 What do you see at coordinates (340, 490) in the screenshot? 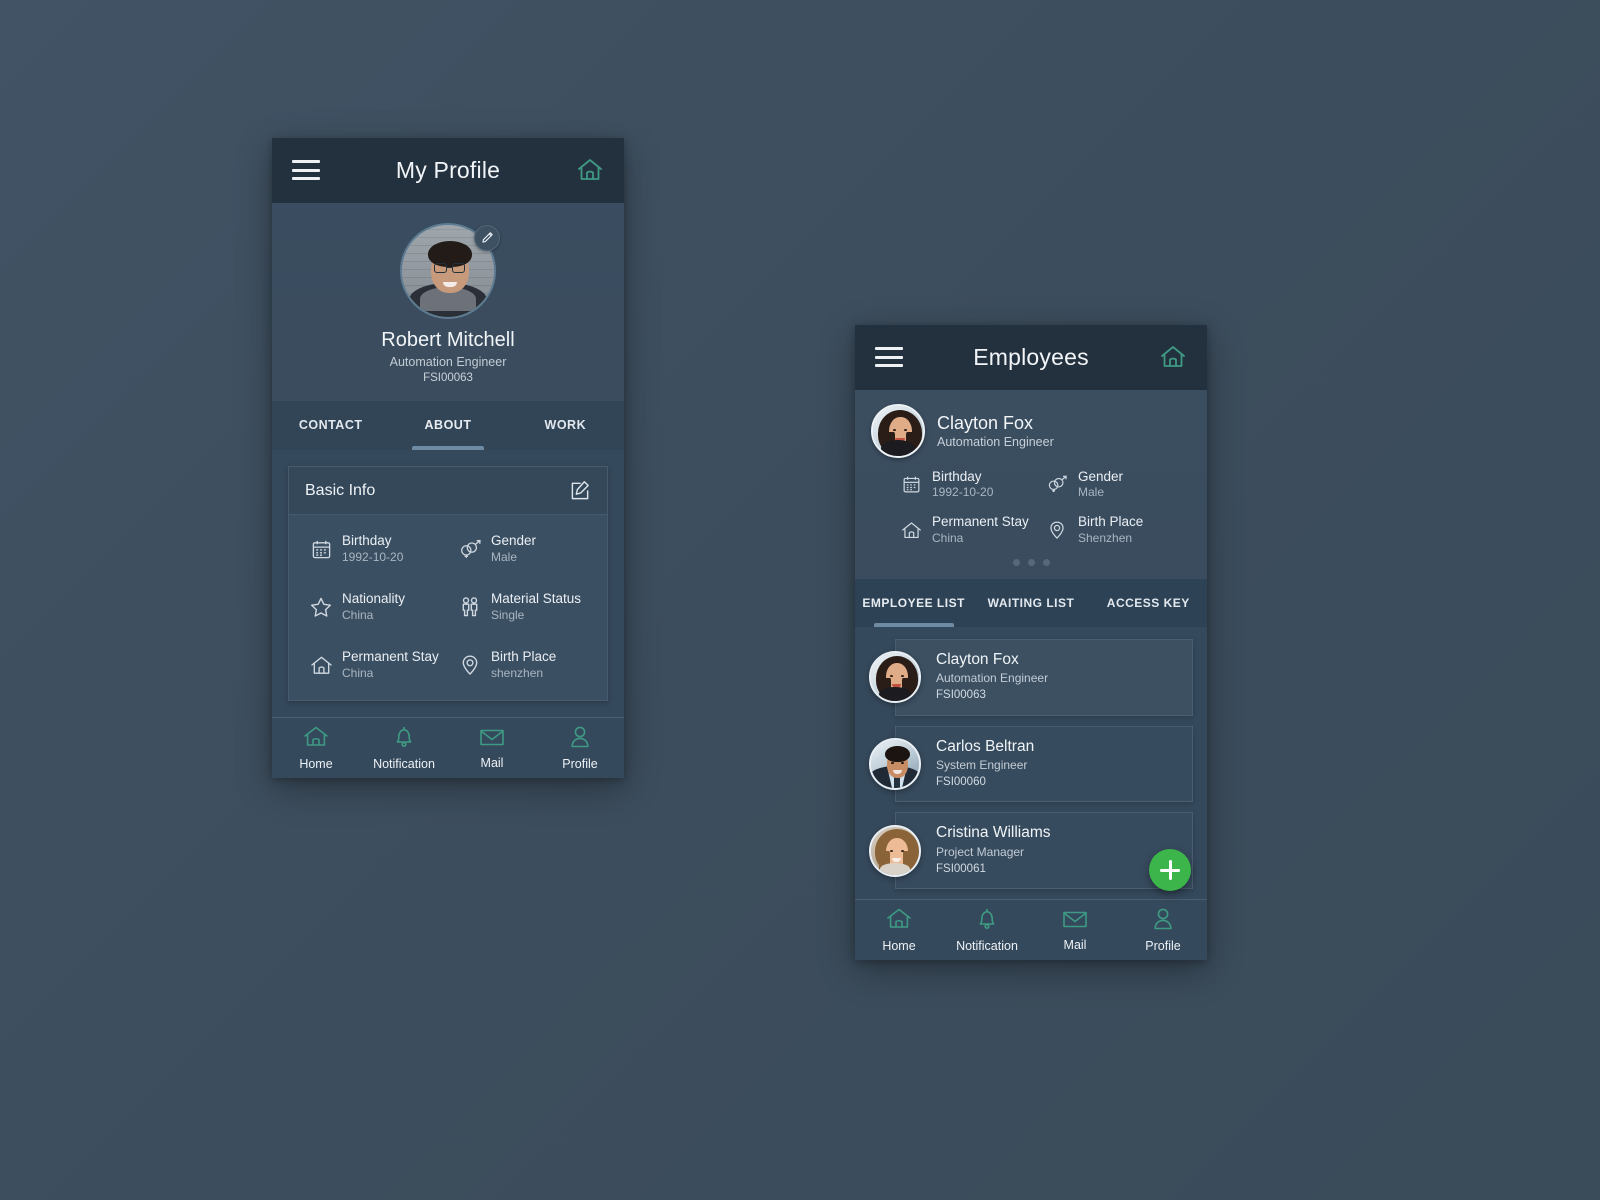
I see `card-title: Basic Info` at bounding box center [340, 490].